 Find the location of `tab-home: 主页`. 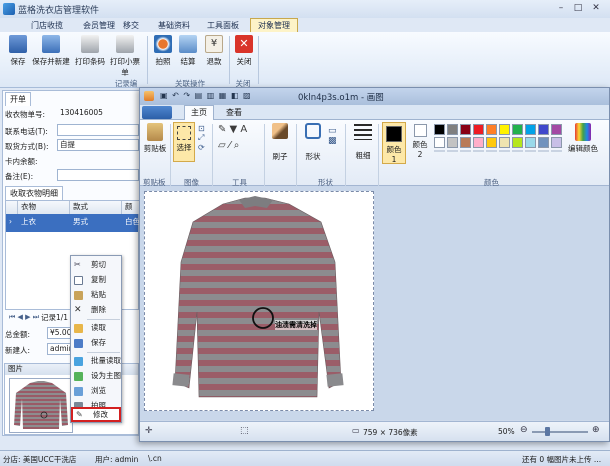

tab-home: 主页 is located at coordinates (199, 112).